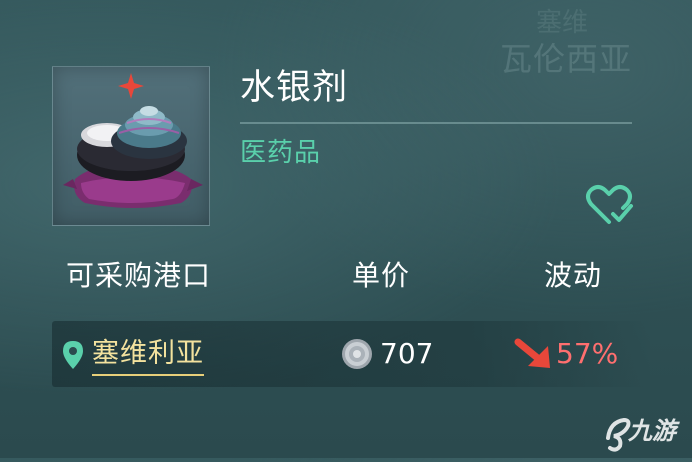 The width and height of the screenshot is (692, 462). What do you see at coordinates (139, 275) in the screenshot?
I see `header-port: 可采购港口` at bounding box center [139, 275].